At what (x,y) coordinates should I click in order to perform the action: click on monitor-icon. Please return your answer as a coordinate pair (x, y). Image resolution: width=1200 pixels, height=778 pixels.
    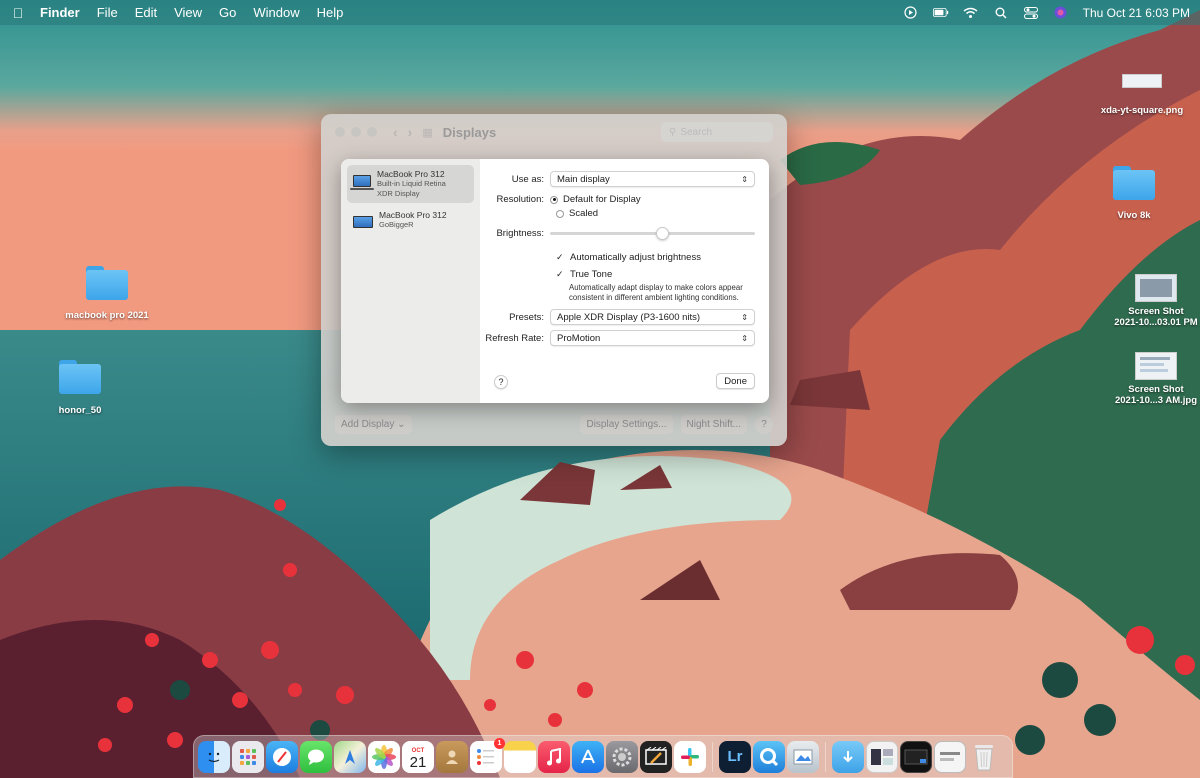
    Looking at the image, I should click on (363, 222).